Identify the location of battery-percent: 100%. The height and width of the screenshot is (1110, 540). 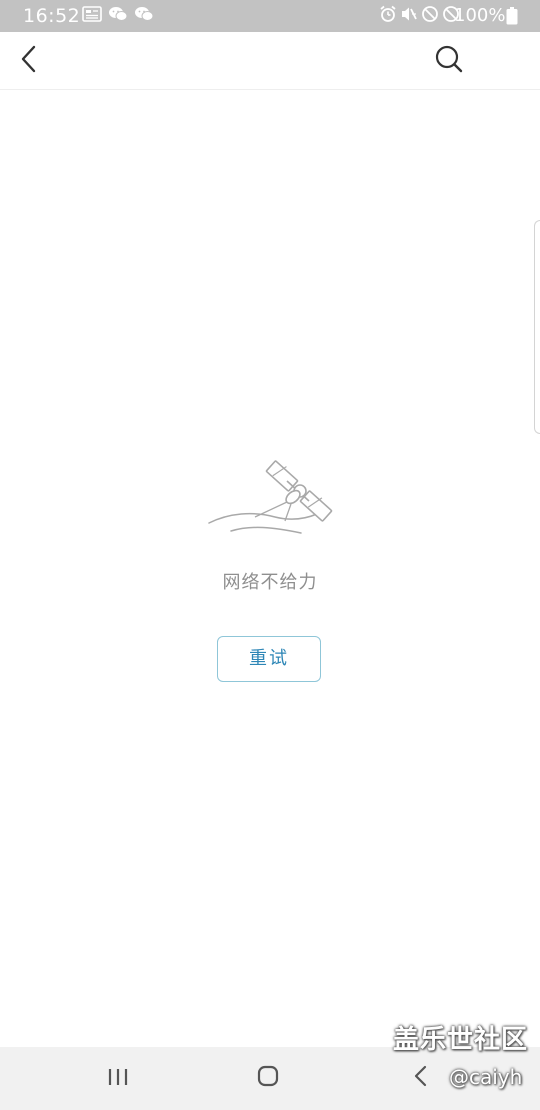
(480, 15).